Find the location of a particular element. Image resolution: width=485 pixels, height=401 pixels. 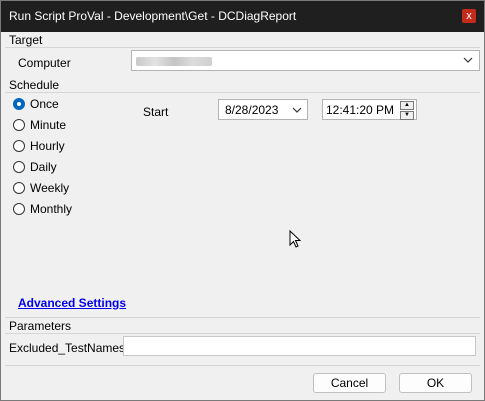

radio-daily-label: Daily is located at coordinates (43, 167).